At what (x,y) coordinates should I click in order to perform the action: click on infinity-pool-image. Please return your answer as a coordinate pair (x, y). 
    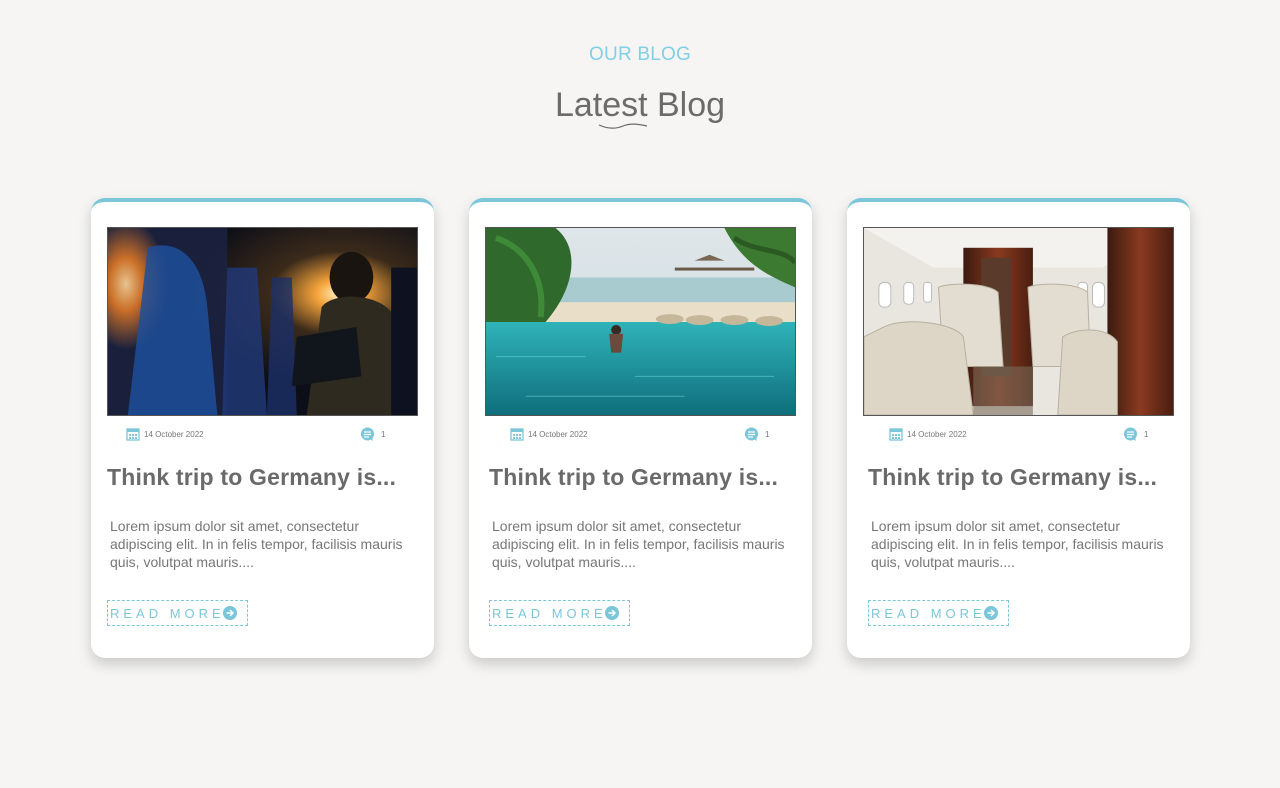
    Looking at the image, I should click on (640, 321).